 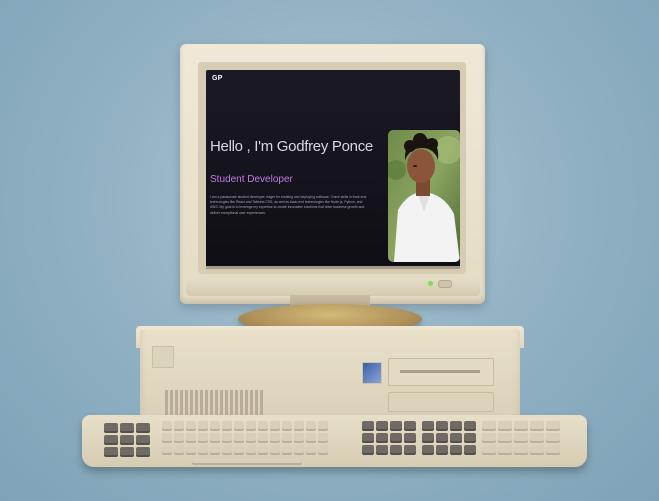 I want to click on keyboard, so click(x=334, y=441).